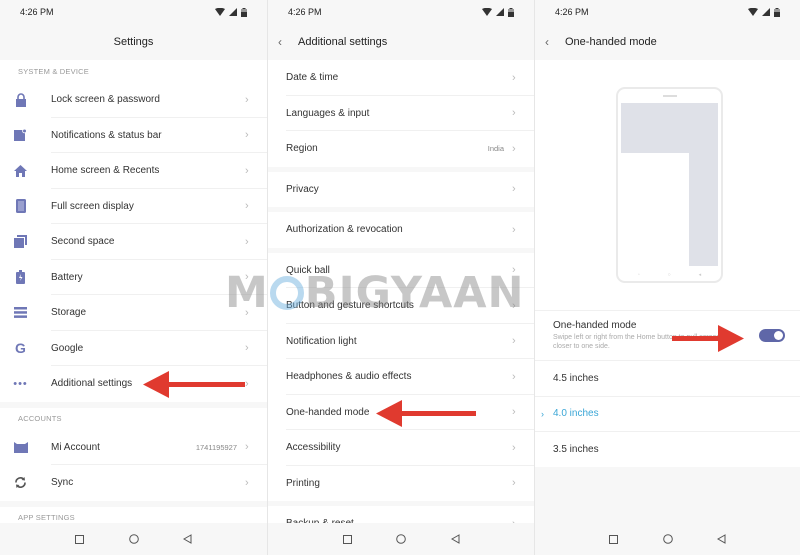 The image size is (800, 555). I want to click on settings-item-privacy: Privacy ›, so click(401, 189).